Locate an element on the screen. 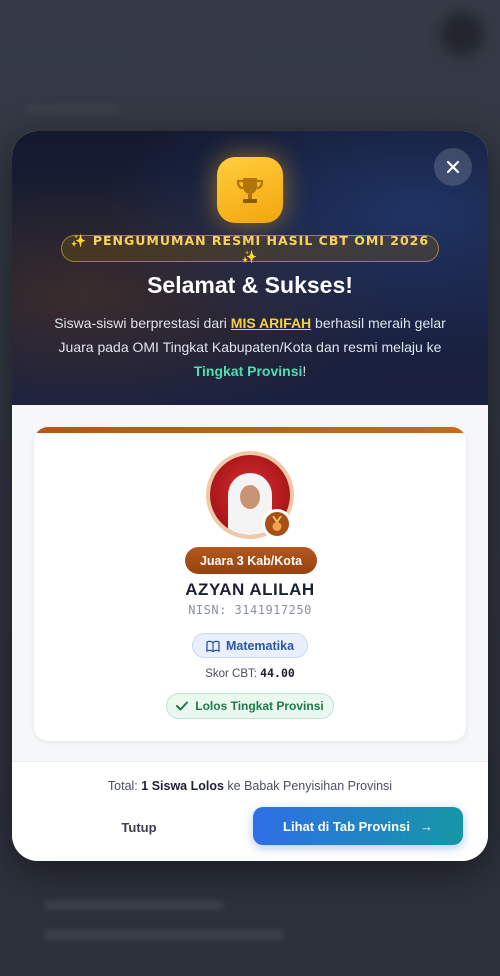 The width and height of the screenshot is (500, 976). province-level-text: Tingkat Provinsi is located at coordinates (248, 371).